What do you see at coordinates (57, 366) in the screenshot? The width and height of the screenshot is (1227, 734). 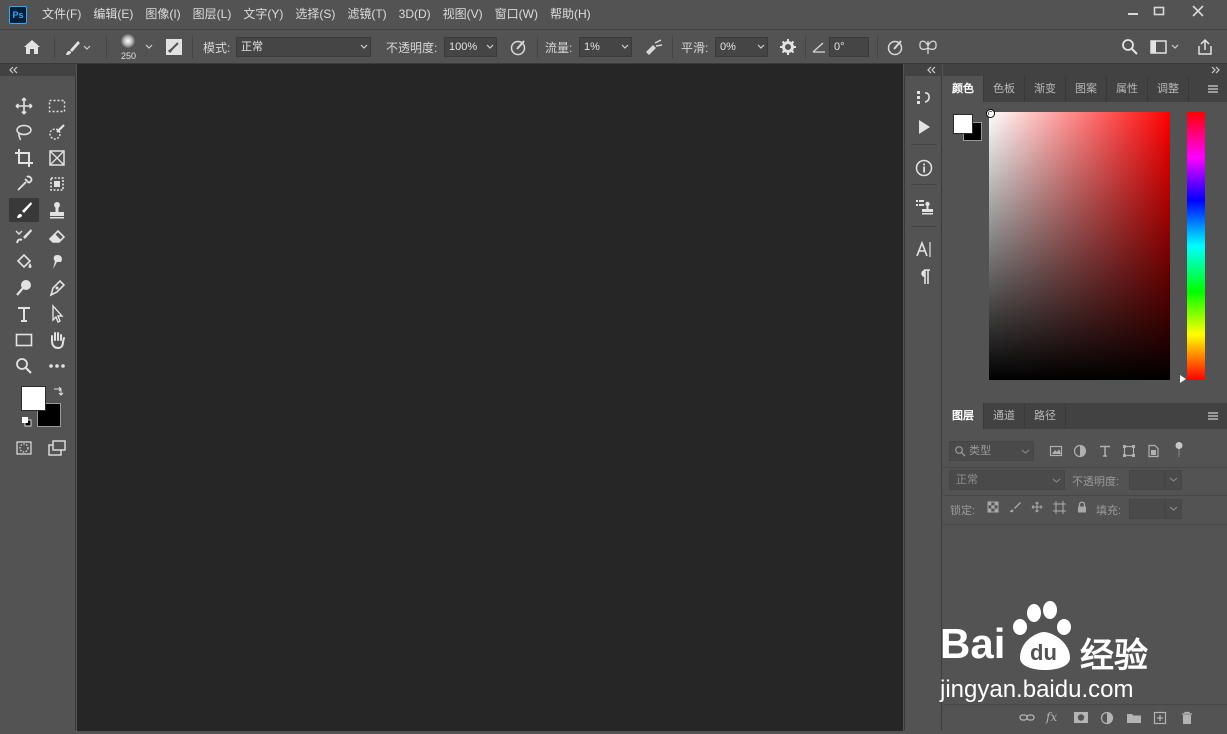 I see `edit-toolbar-button` at bounding box center [57, 366].